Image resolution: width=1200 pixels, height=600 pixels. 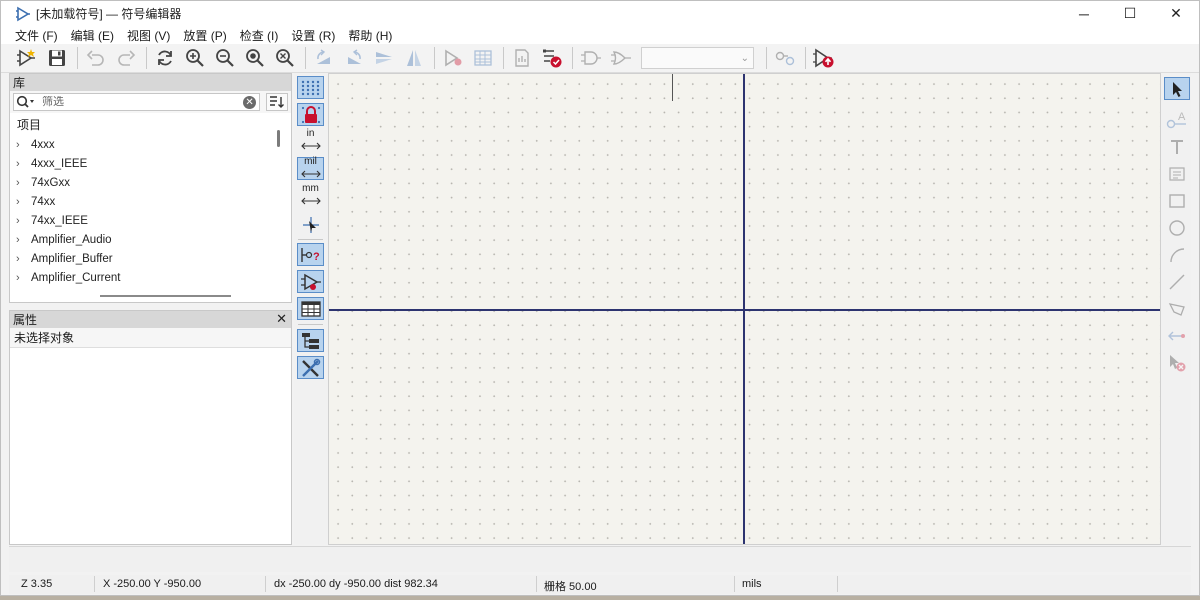 What do you see at coordinates (150, 338) in the screenshot?
I see `properties-empty-text: 未选择对象` at bounding box center [150, 338].